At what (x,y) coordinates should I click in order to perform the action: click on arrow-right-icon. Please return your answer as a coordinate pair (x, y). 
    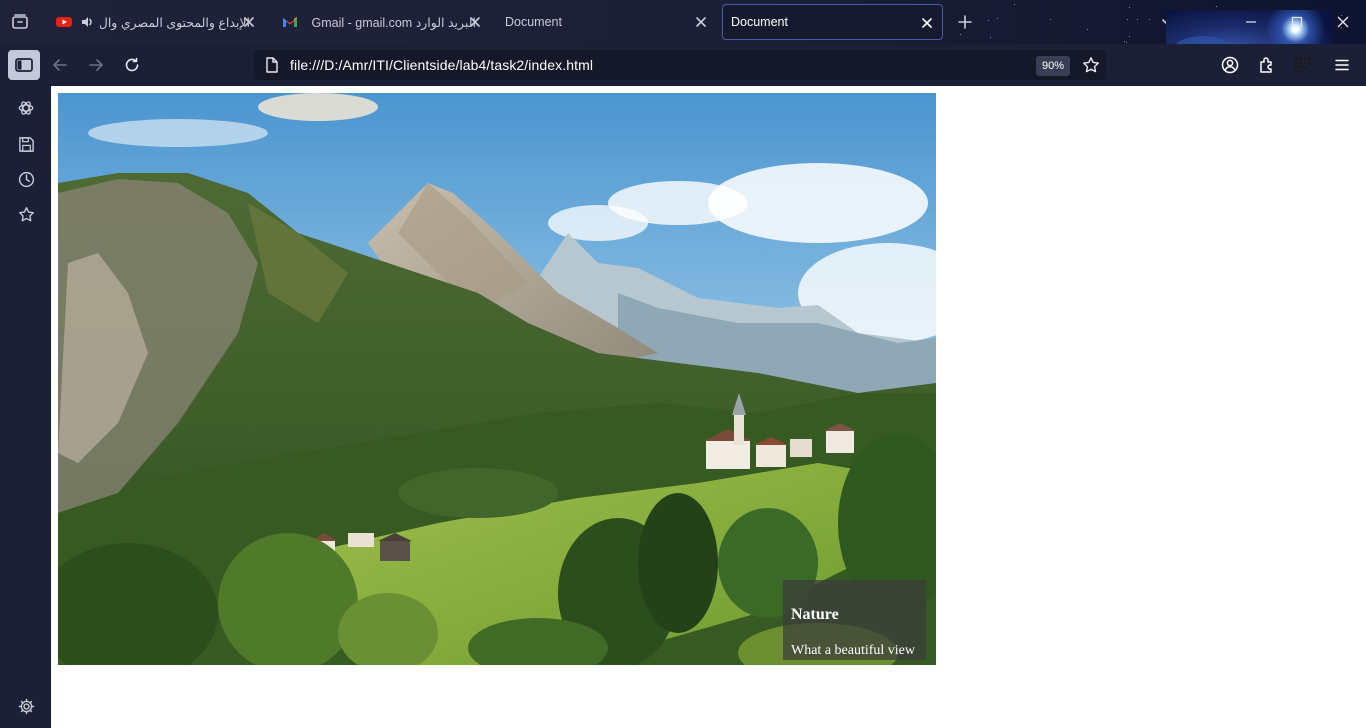
    Looking at the image, I should click on (96, 65).